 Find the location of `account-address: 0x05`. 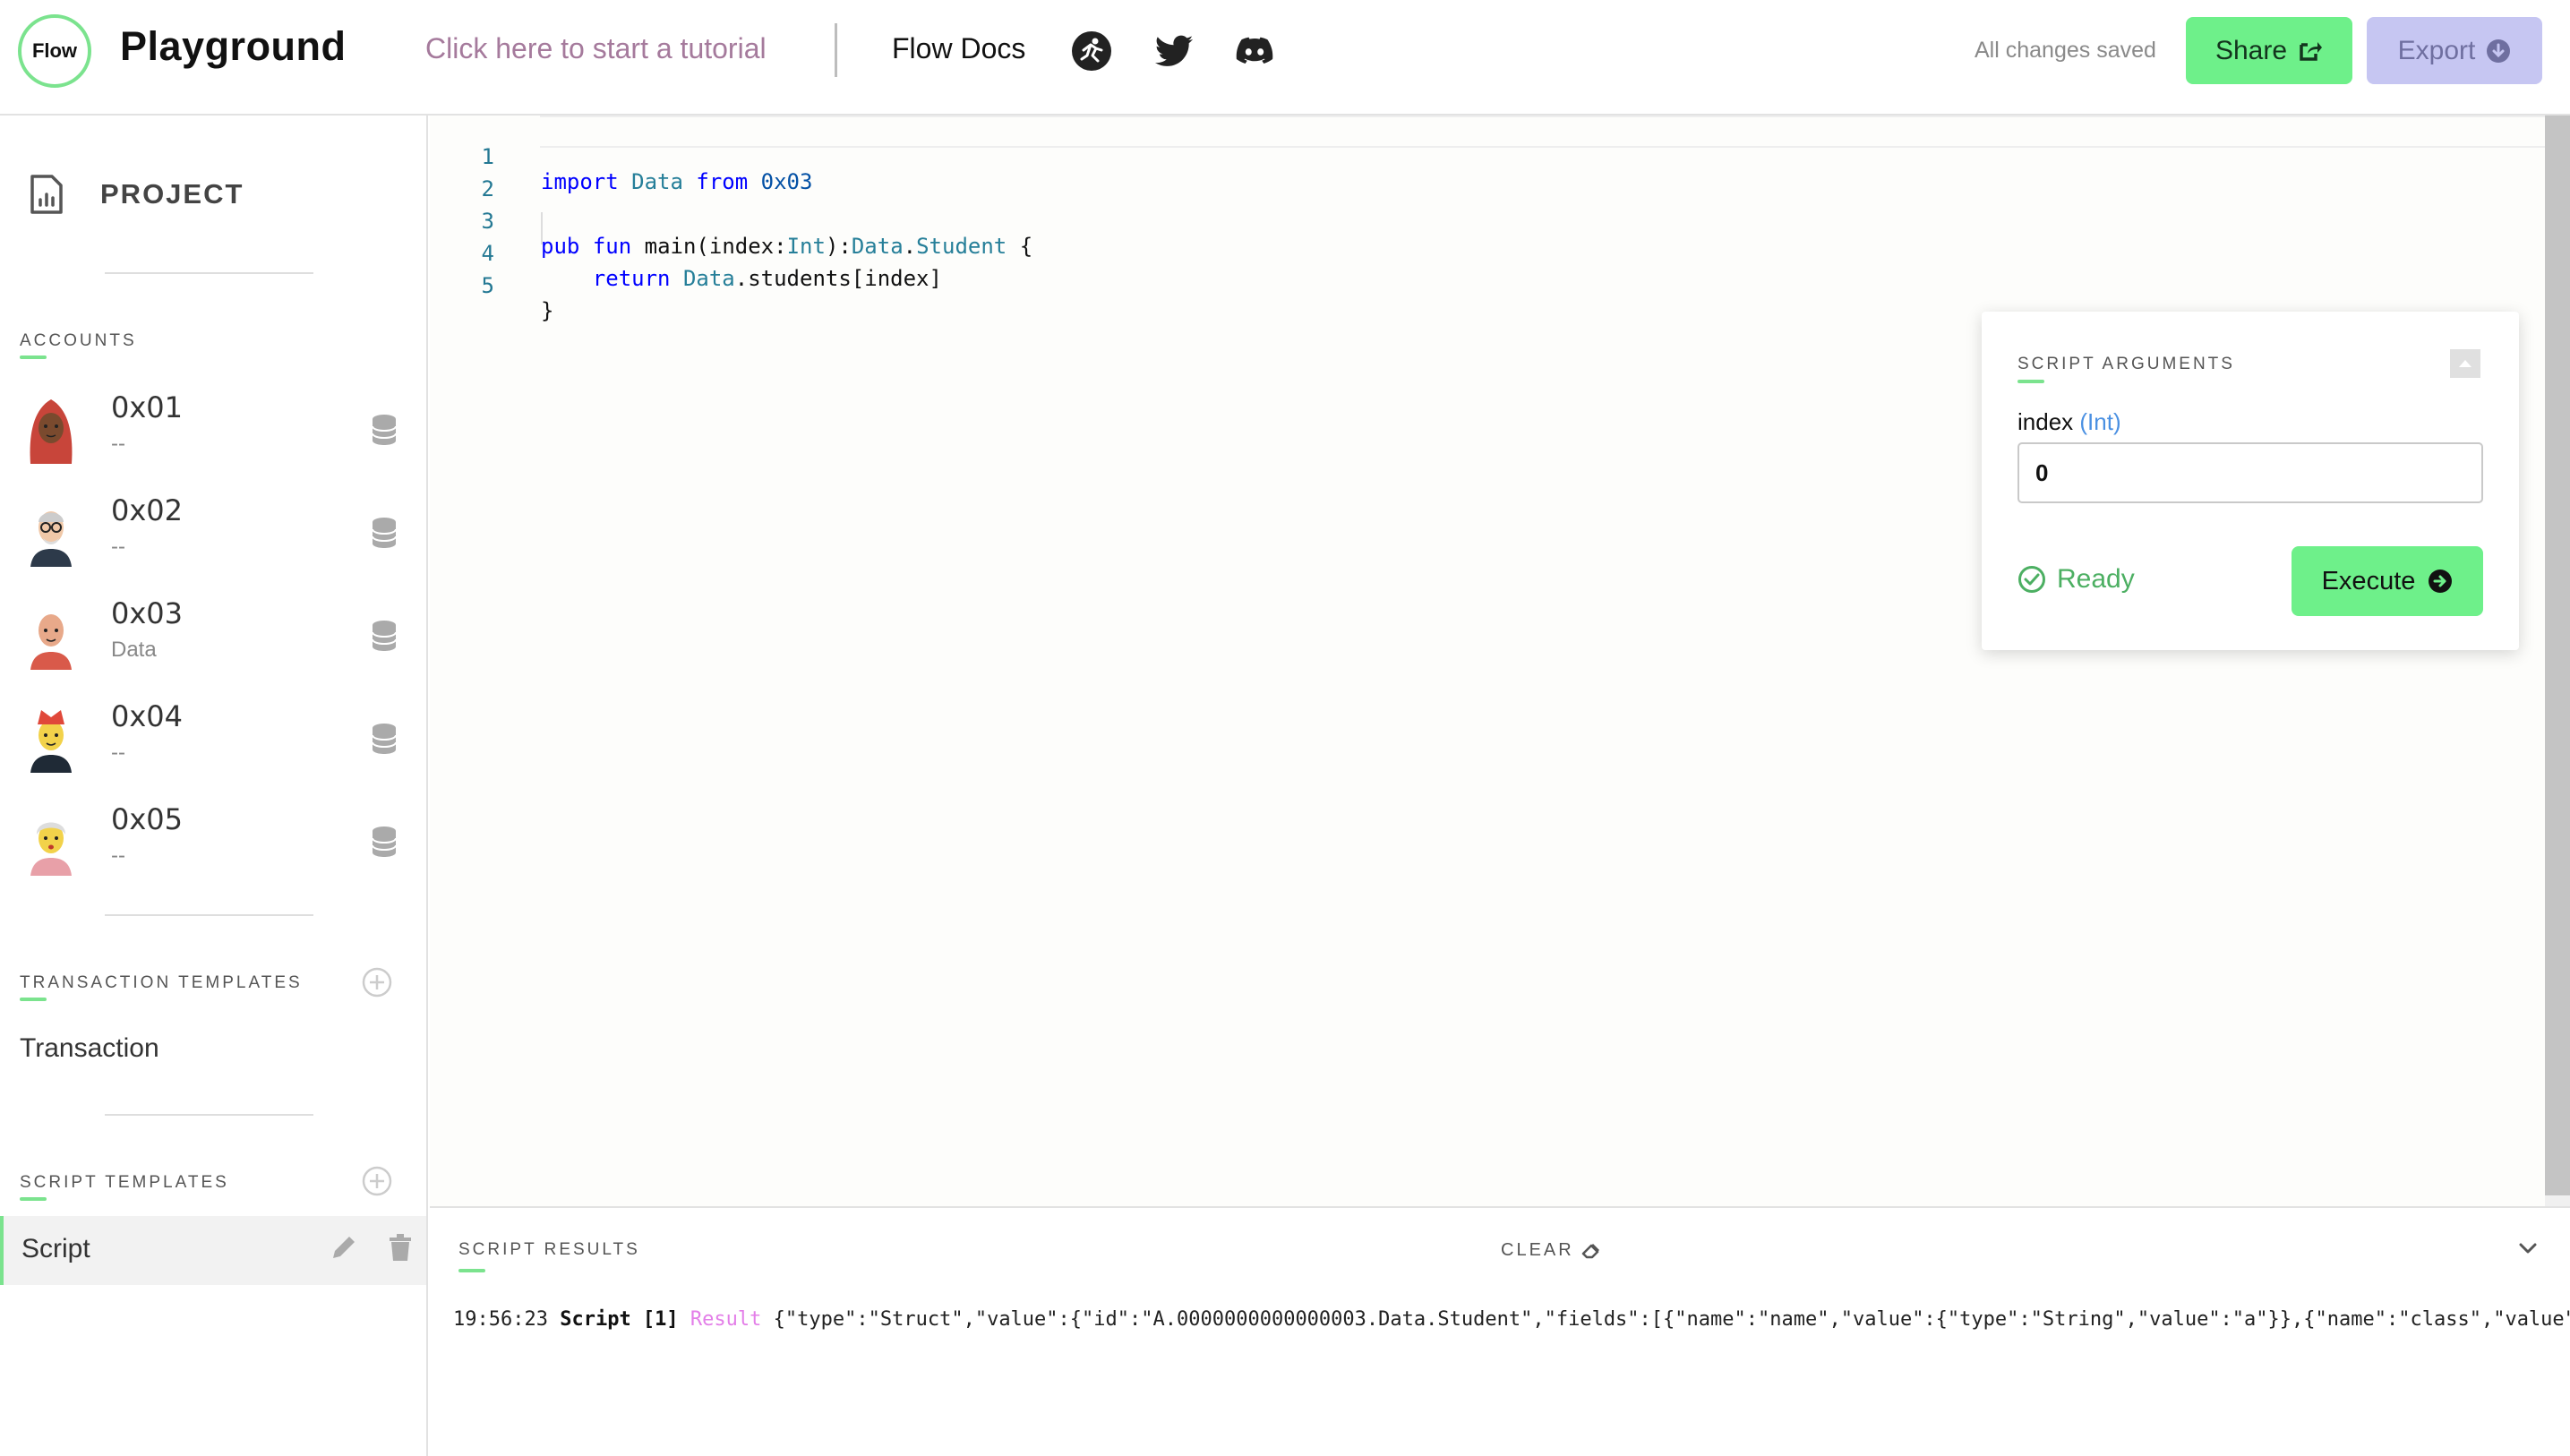

account-address: 0x05 is located at coordinates (147, 819).